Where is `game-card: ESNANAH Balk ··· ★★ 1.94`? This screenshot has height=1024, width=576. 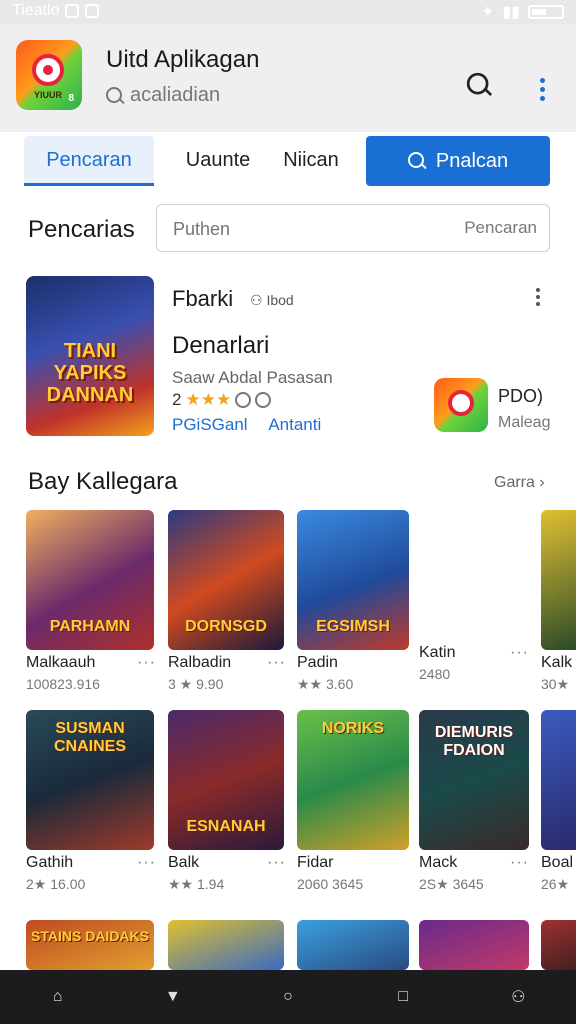
game-card: ESNANAH Balk ··· ★★ 1.94 is located at coordinates (227, 801).